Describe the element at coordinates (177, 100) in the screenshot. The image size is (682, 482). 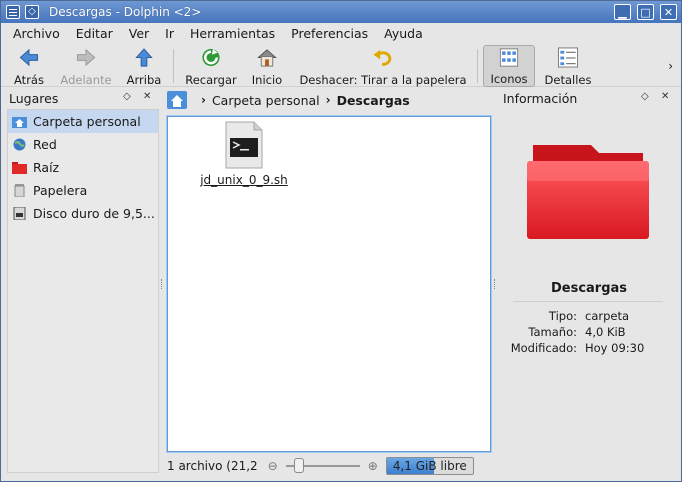
I see `home-crumb-icon` at that location.